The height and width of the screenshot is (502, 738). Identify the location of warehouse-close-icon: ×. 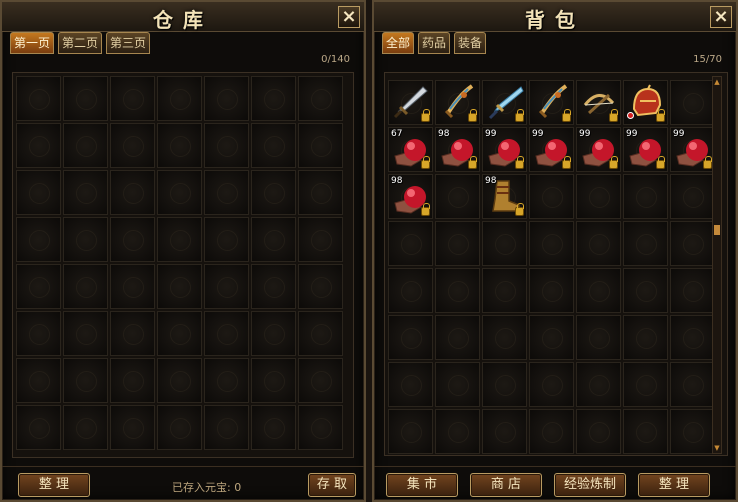
(349, 17).